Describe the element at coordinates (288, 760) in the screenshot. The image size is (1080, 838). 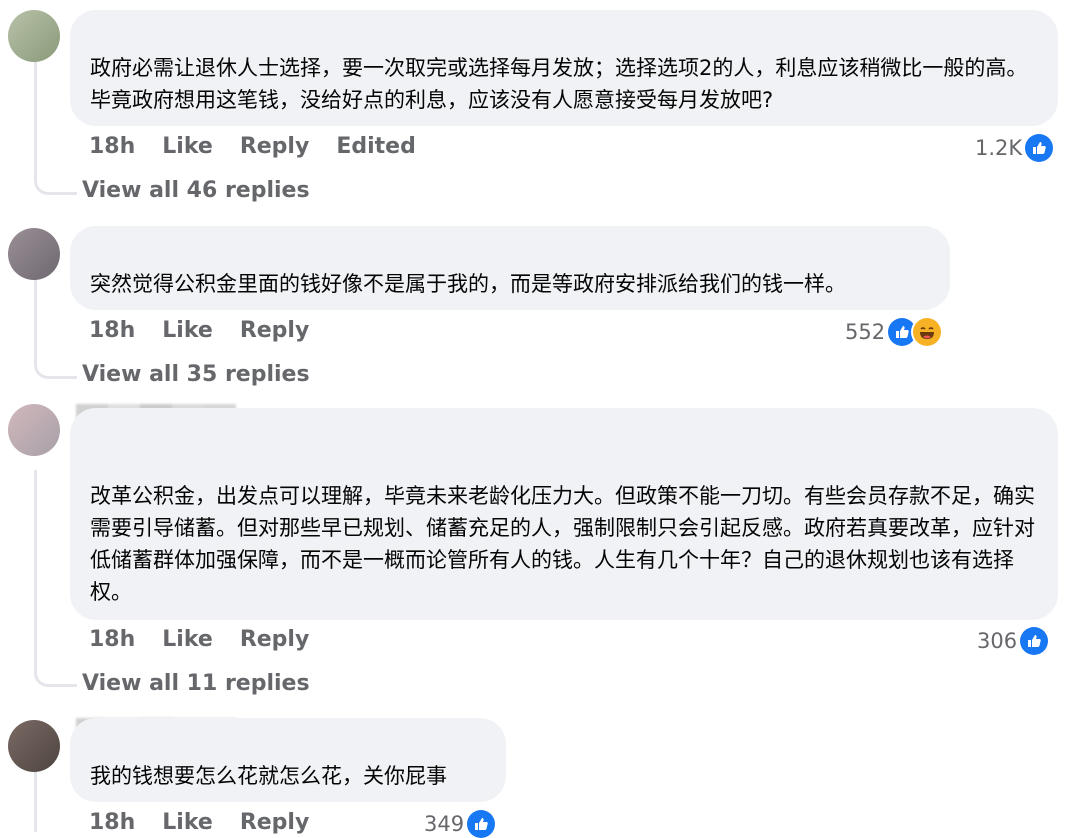
I see `comment-bubble: 我的钱想要怎么花就怎么花，关你屁事` at that location.